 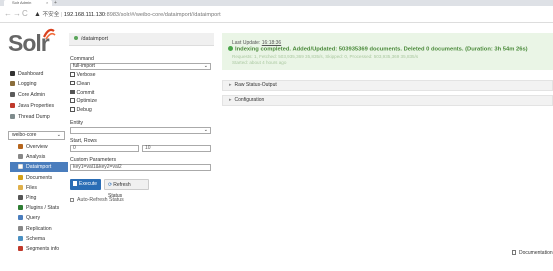 I want to click on dashboard-icon, so click(x=12, y=73).